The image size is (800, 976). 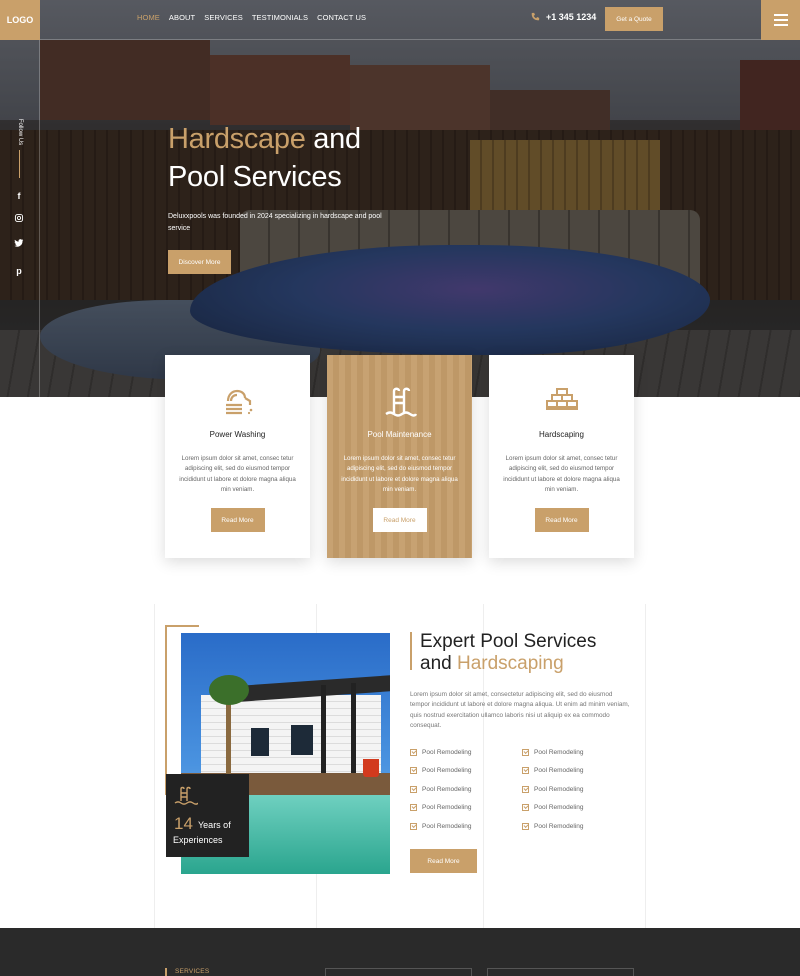 I want to click on about-read-more-button: Read More, so click(x=443, y=861).